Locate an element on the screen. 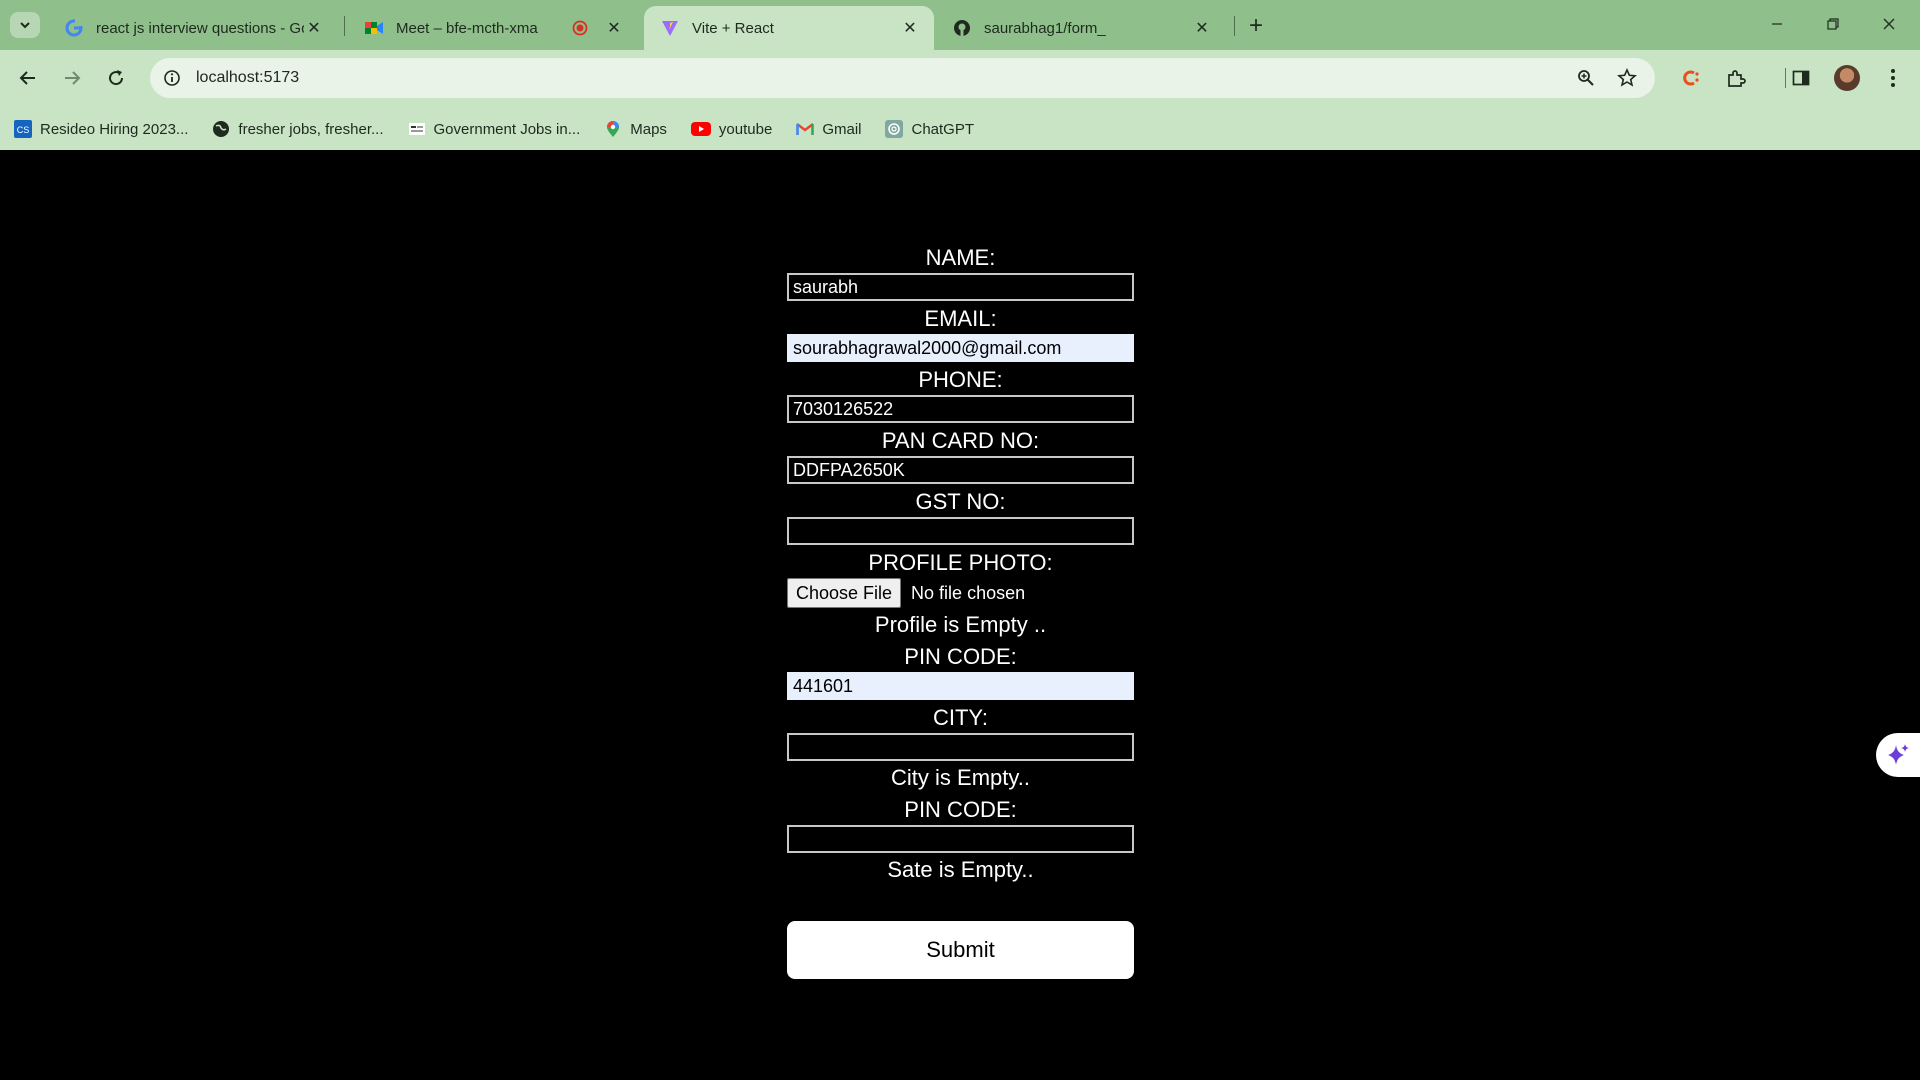  state-pin-code-label: PIN CODE: is located at coordinates (960, 809).